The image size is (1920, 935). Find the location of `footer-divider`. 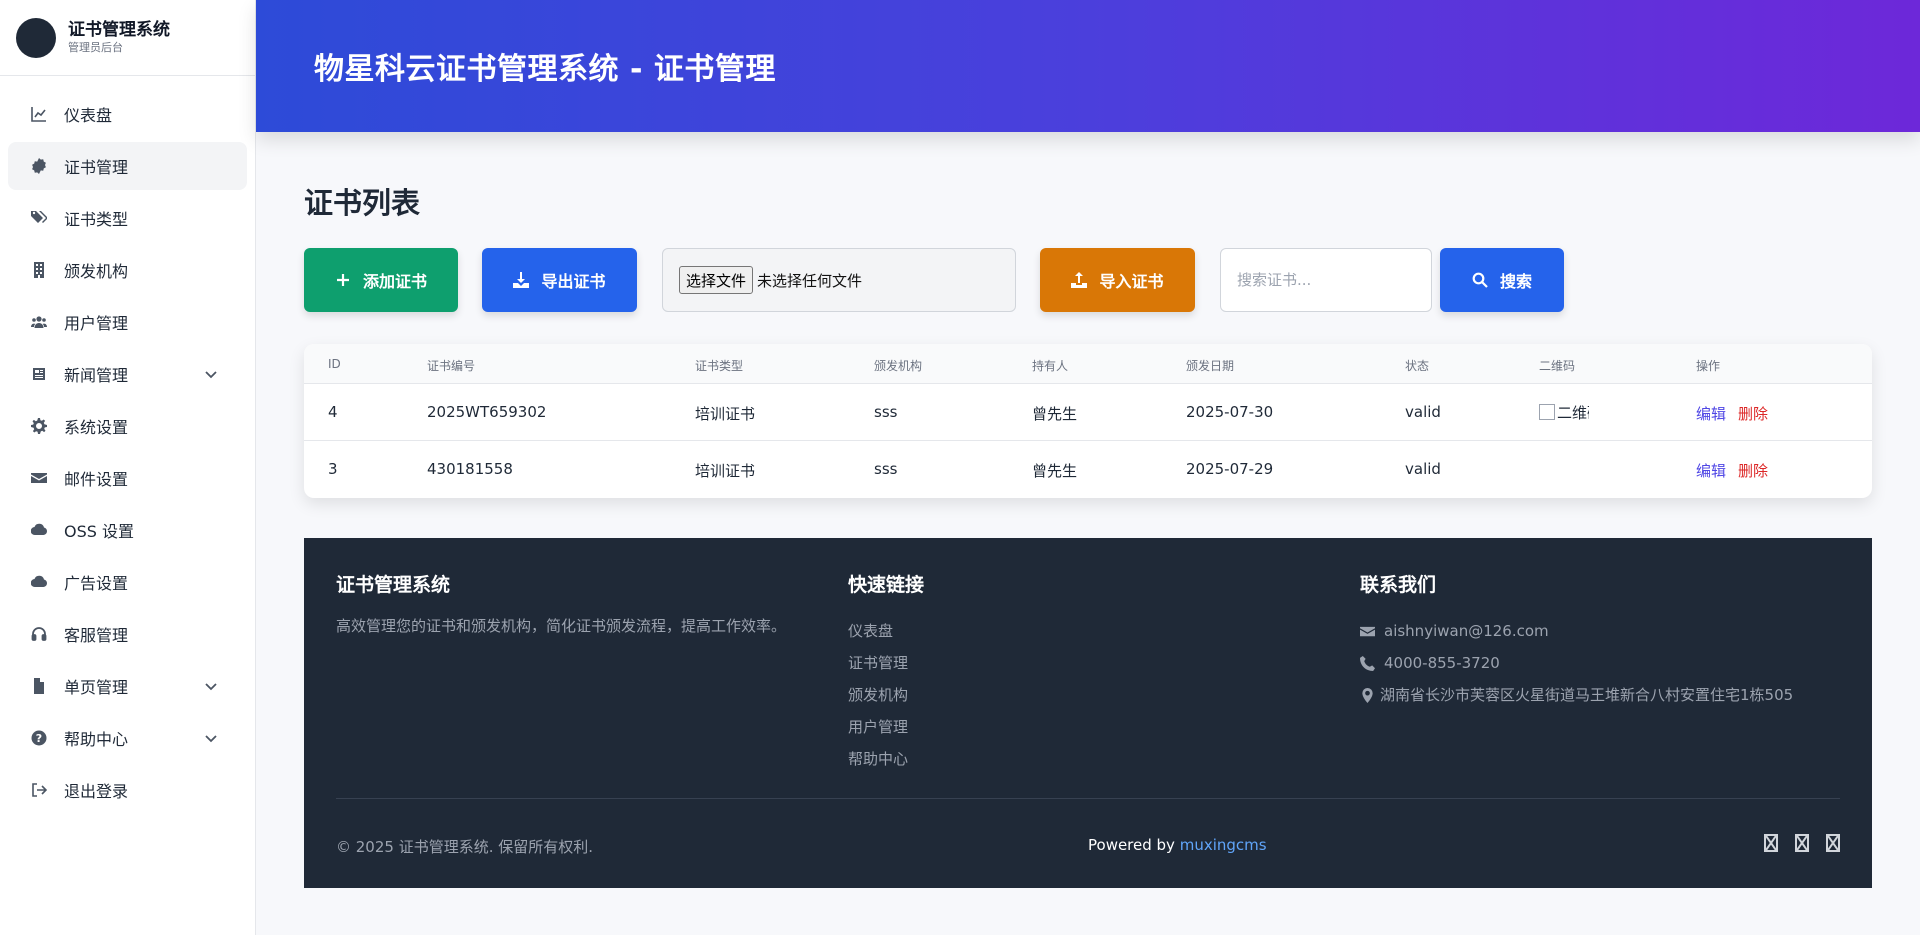

footer-divider is located at coordinates (1088, 798).